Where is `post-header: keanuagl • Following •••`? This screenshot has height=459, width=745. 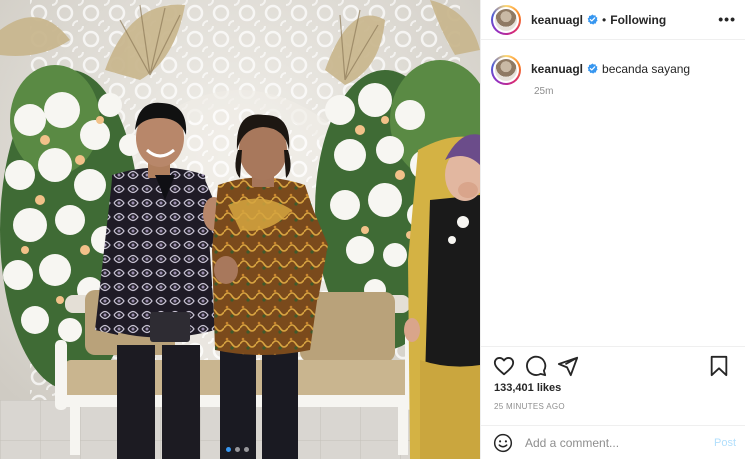 post-header: keanuagl • Following ••• is located at coordinates (613, 20).